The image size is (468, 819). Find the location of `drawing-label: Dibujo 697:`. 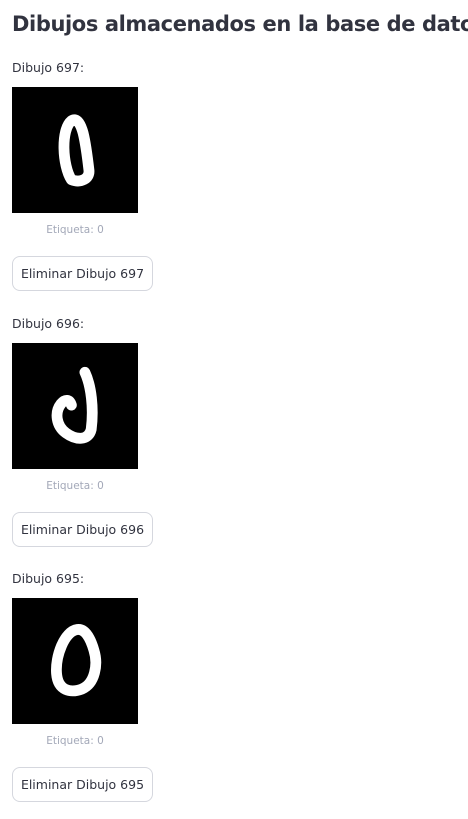

drawing-label: Dibujo 697: is located at coordinates (48, 67).